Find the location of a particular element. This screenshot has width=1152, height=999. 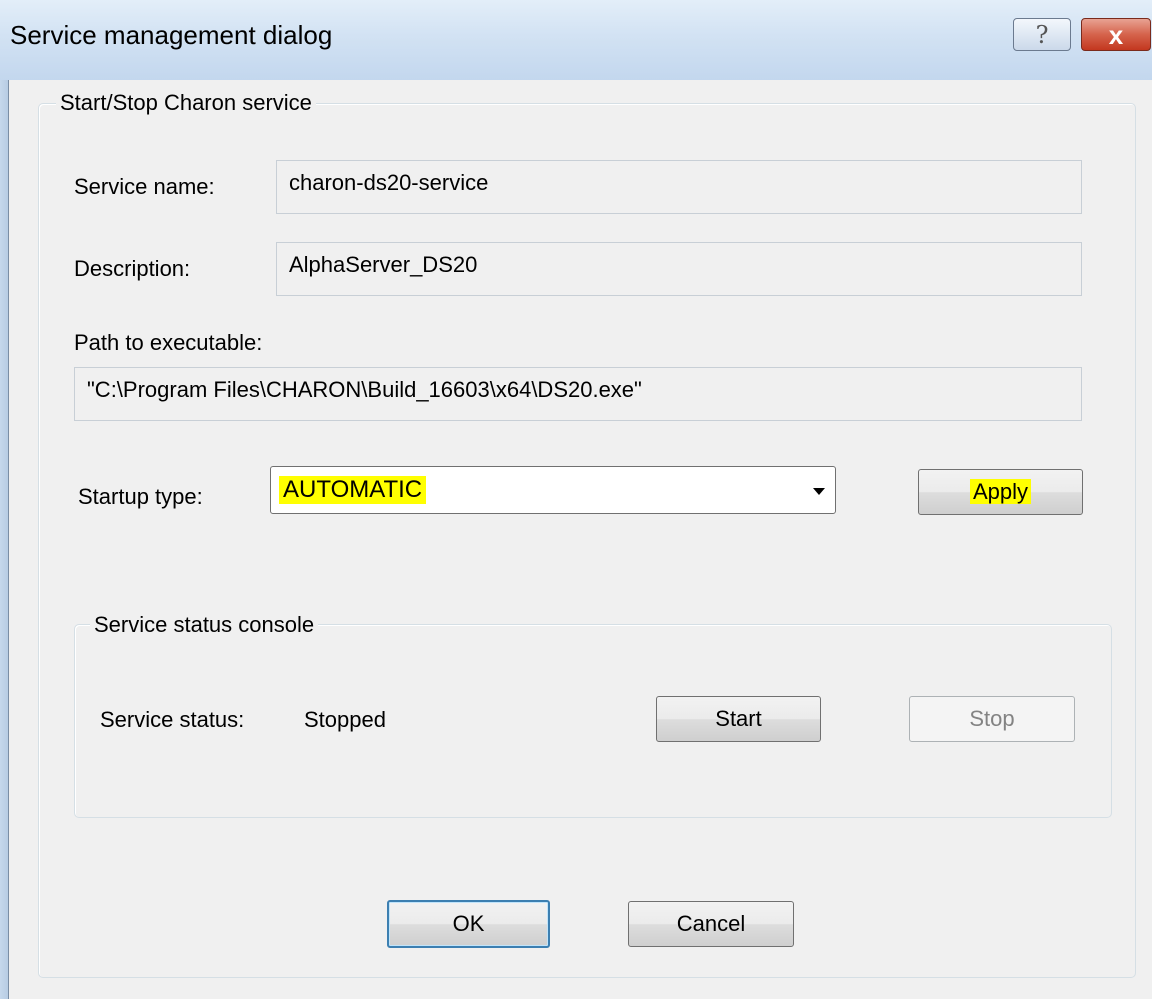

service-name-field: charon-ds20-service is located at coordinates (679, 187).